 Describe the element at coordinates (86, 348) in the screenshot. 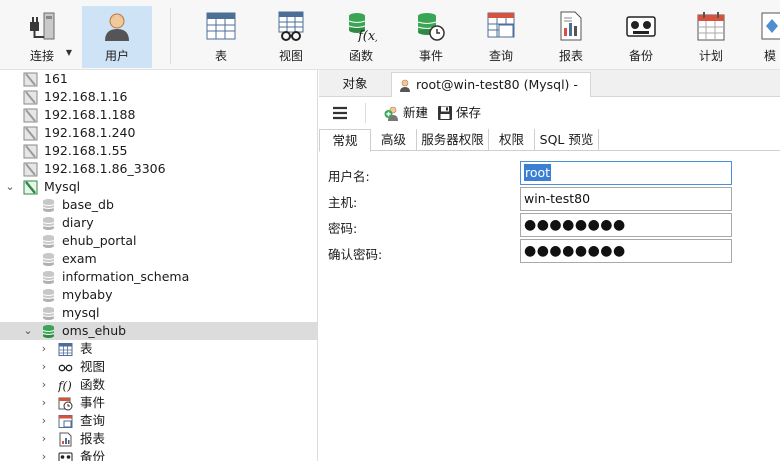

I see `tree-label: 表` at that location.